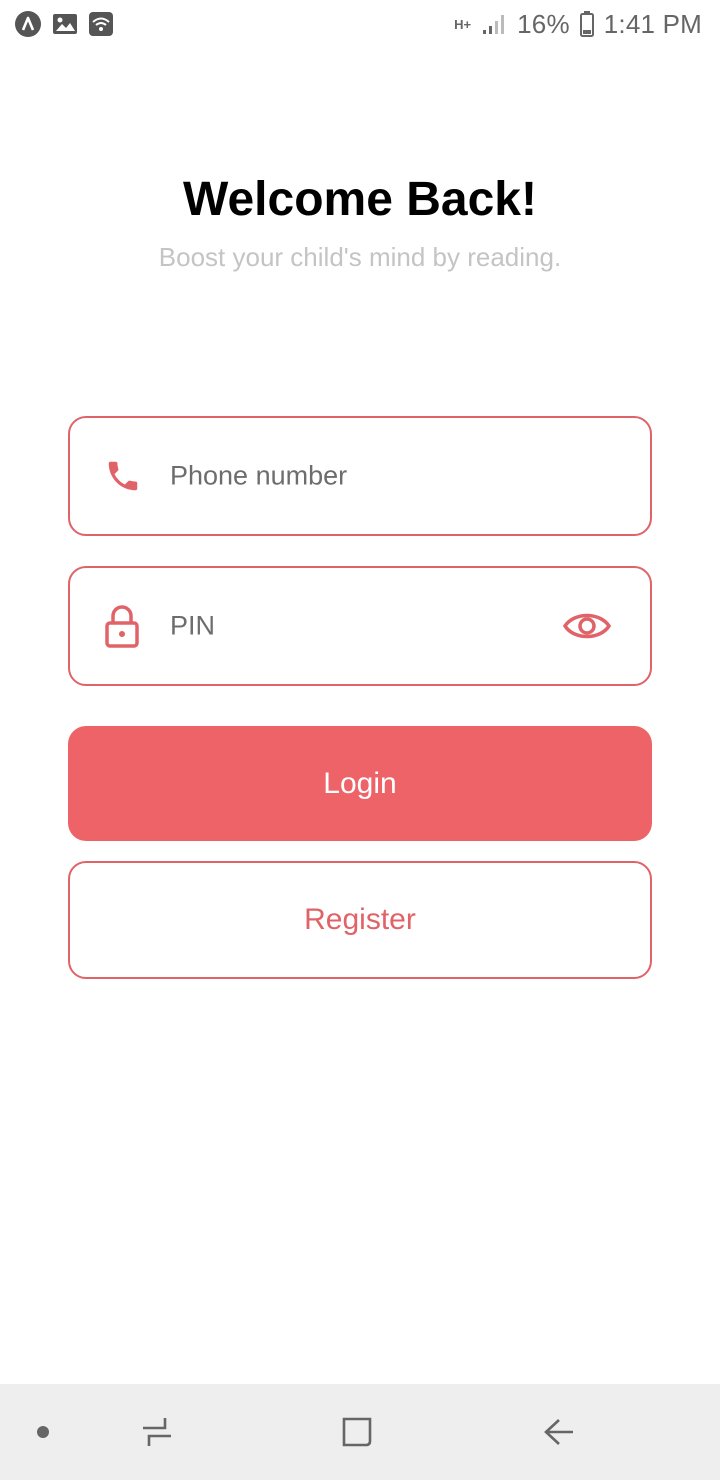 The image size is (720, 1480). Describe the element at coordinates (360, 257) in the screenshot. I see `page-subtitle: Boost your child's mind by reading.` at that location.